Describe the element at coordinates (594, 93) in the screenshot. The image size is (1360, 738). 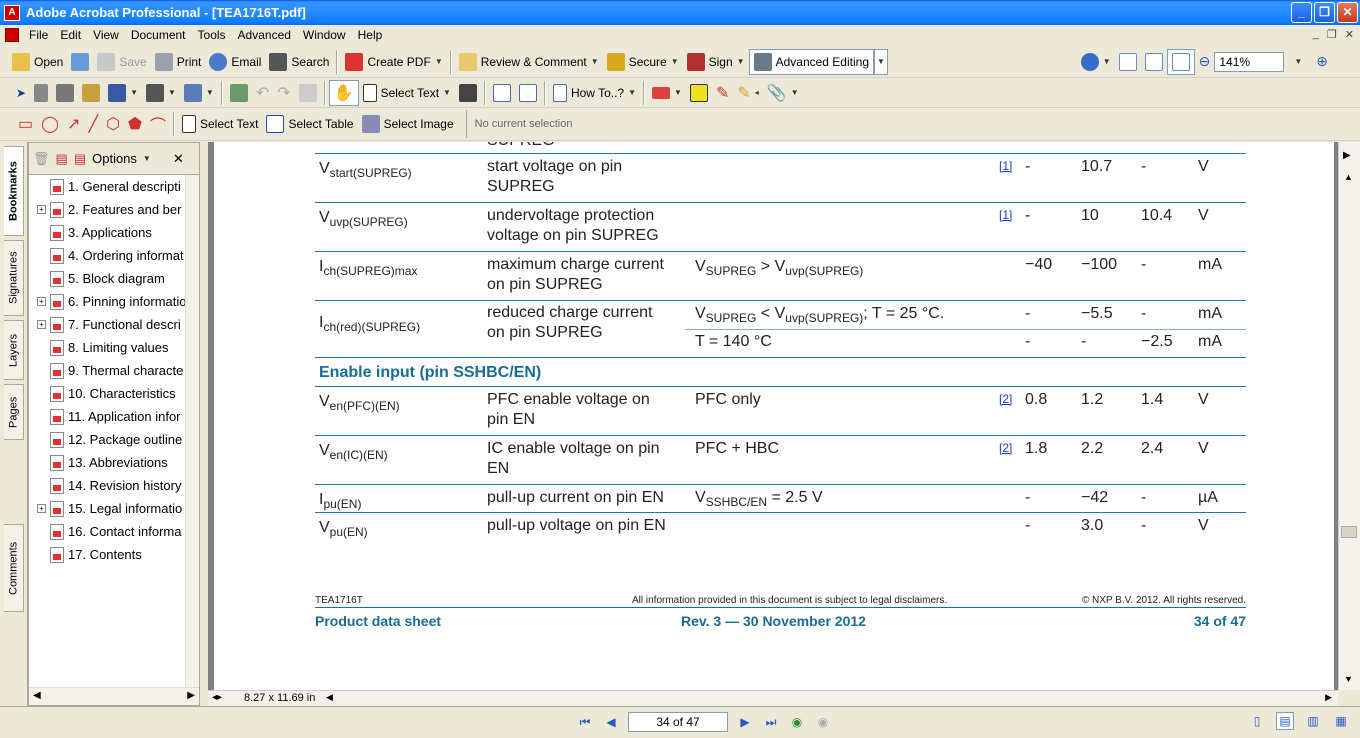
I see `how-to-button: How To..? ▼` at that location.